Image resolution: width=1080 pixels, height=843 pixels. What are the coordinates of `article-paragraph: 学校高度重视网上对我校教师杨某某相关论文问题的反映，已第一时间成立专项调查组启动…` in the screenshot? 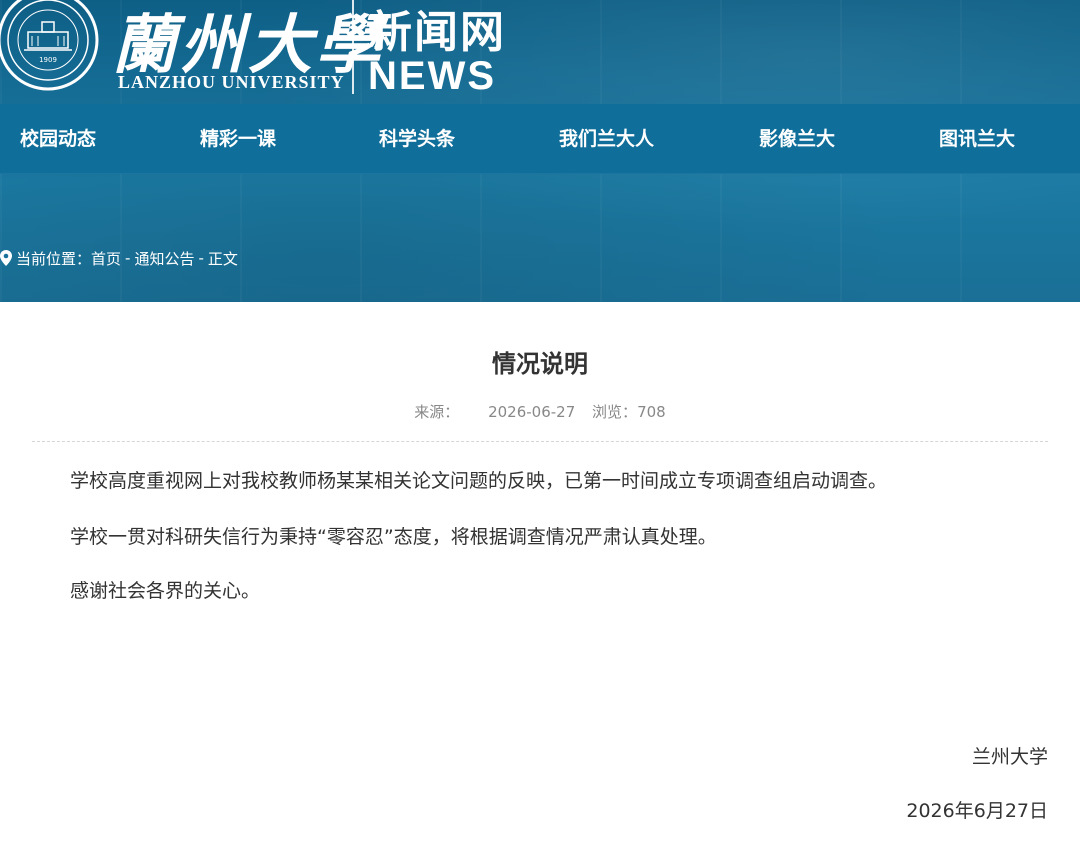 It's located at (479, 481).